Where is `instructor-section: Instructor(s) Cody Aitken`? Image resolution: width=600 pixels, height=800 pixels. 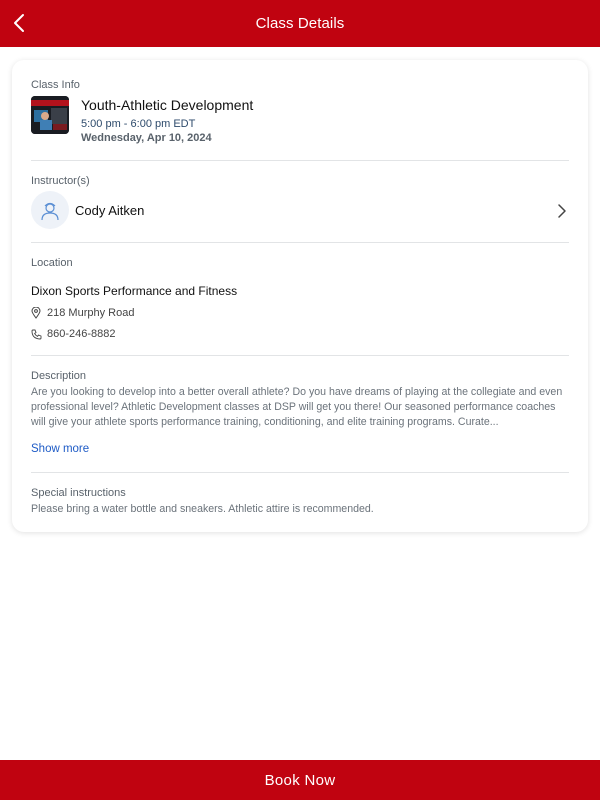 instructor-section: Instructor(s) Cody Aitken is located at coordinates (300, 201).